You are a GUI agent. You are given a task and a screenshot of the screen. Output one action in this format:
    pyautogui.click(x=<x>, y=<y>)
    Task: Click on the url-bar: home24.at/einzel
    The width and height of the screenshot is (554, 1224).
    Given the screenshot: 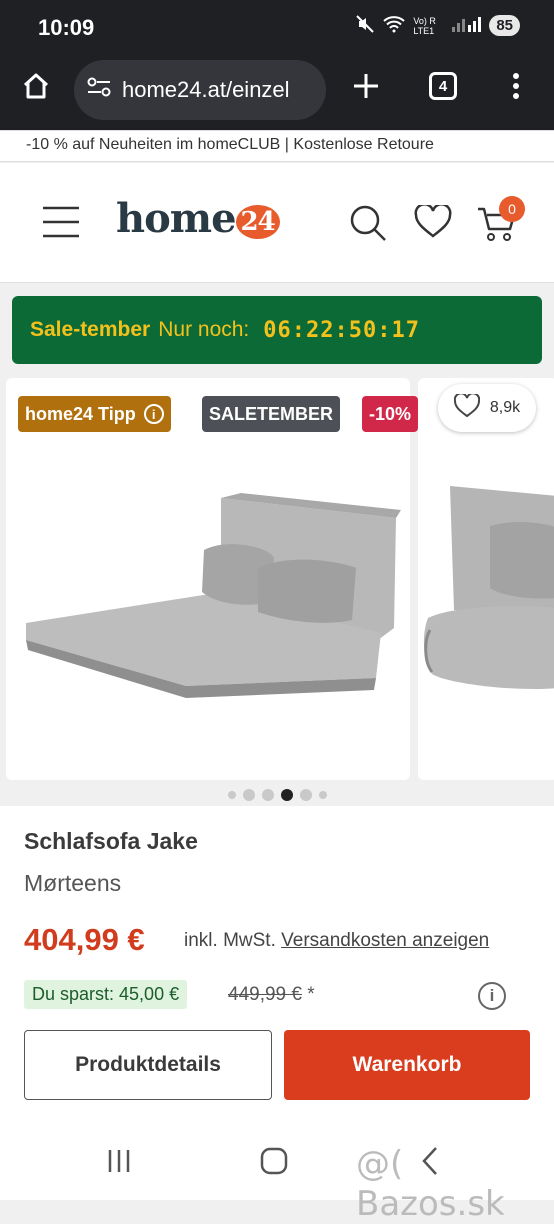 What is the action you would take?
    pyautogui.click(x=200, y=90)
    